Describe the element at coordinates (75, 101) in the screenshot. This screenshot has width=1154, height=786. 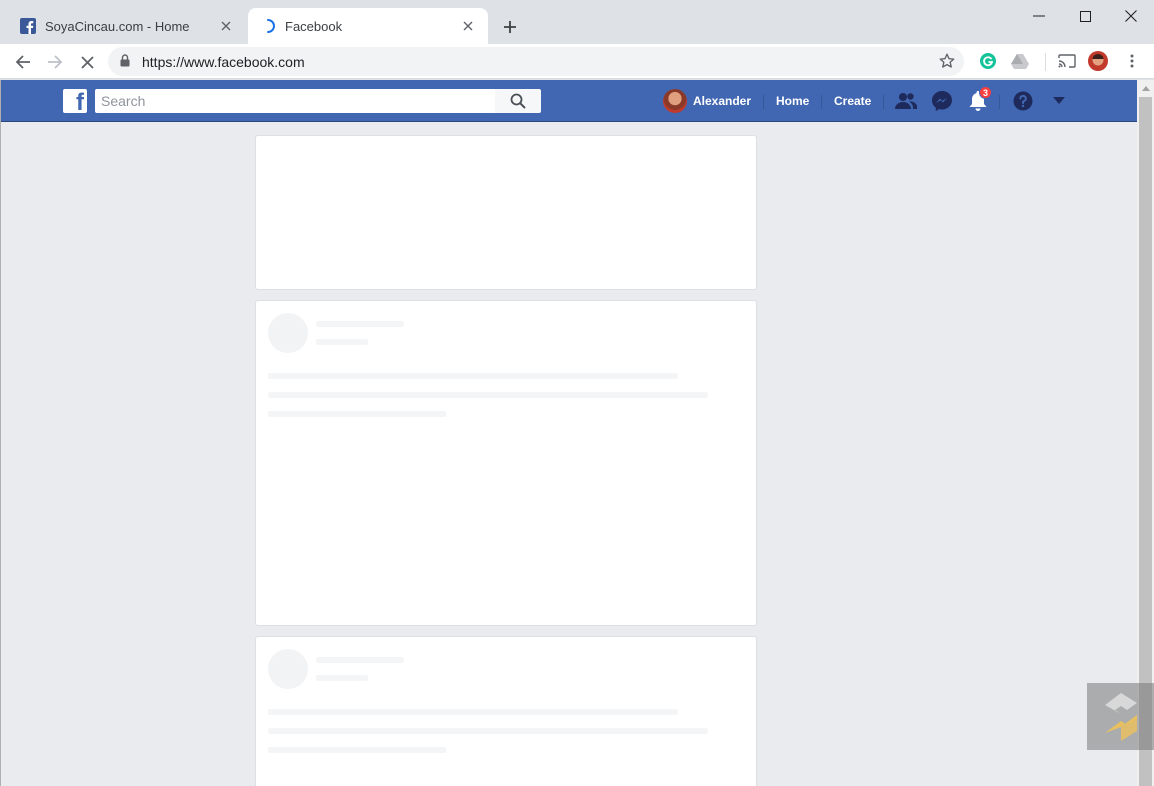
I see `facebook-logo: f` at that location.